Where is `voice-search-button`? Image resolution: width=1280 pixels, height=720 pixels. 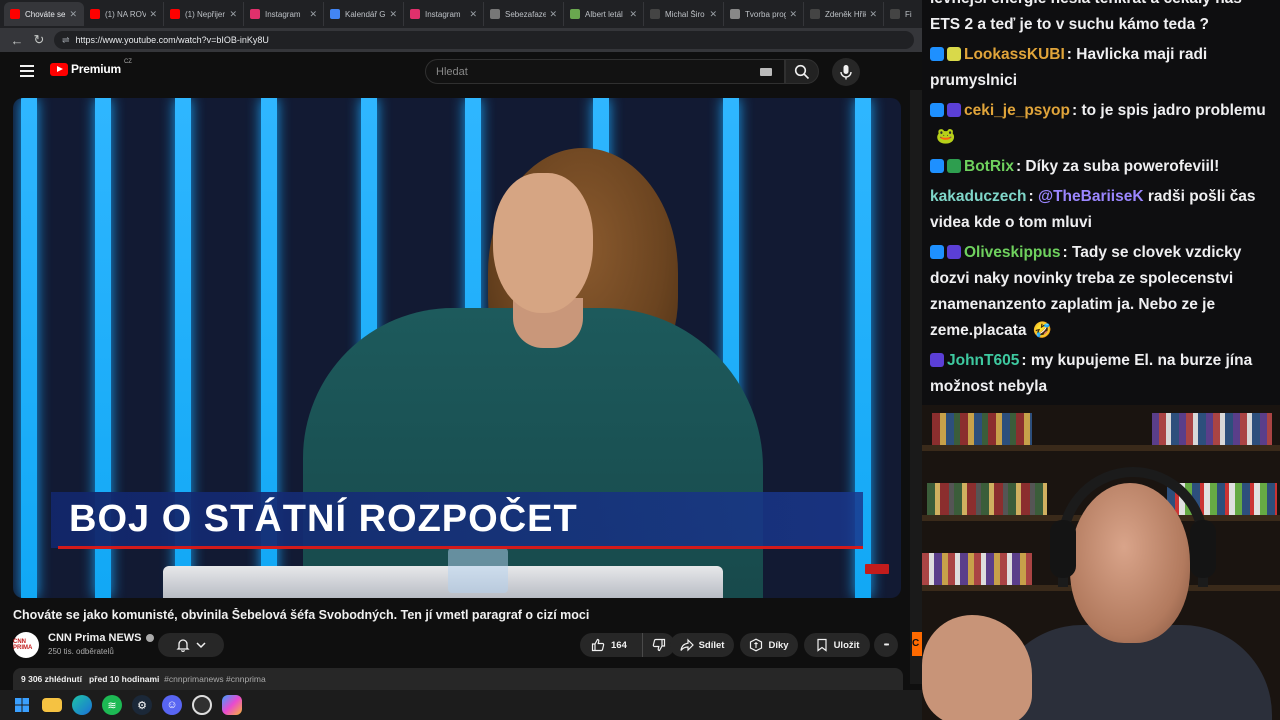 voice-search-button is located at coordinates (846, 72).